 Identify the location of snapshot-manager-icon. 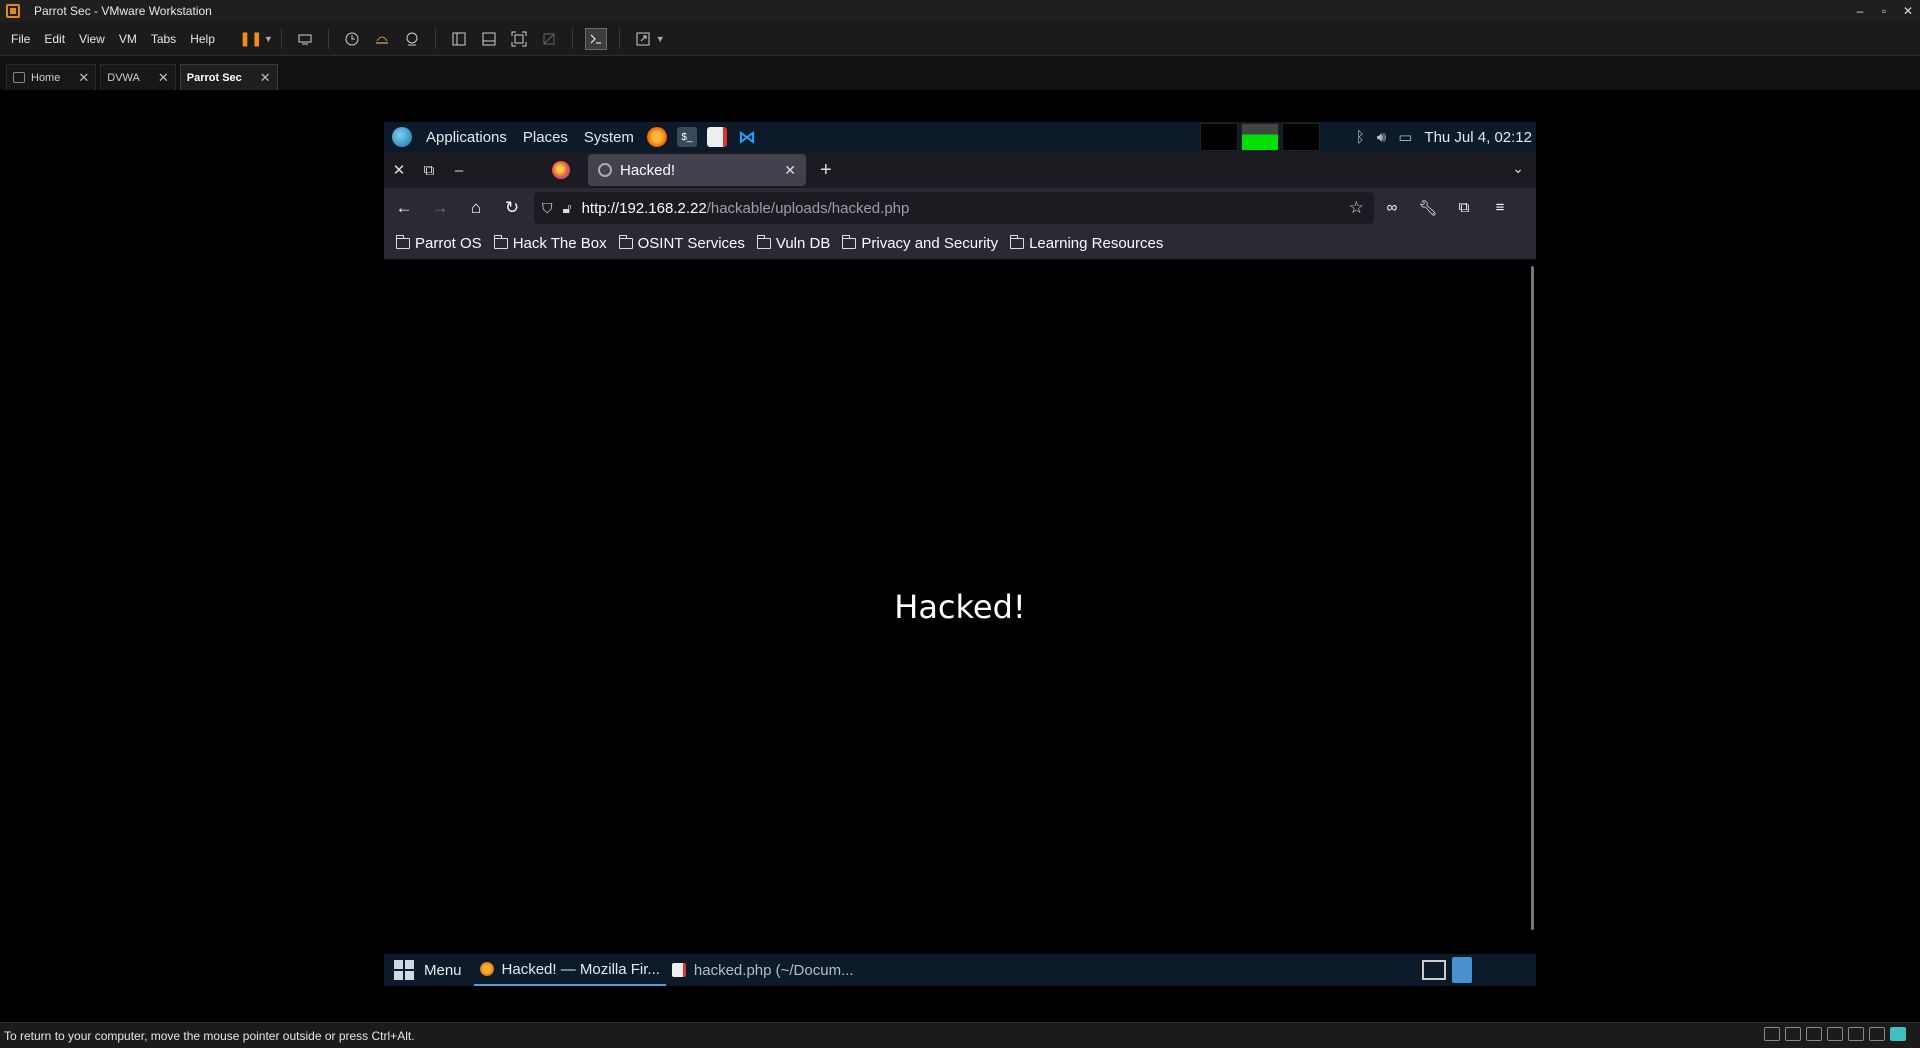
(412, 39).